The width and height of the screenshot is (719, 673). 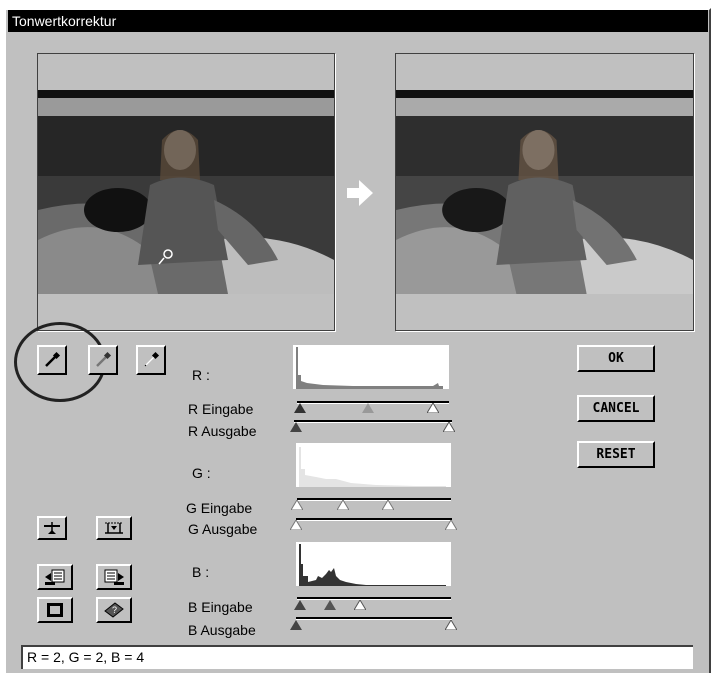 I want to click on range-icon, so click(x=114, y=528).